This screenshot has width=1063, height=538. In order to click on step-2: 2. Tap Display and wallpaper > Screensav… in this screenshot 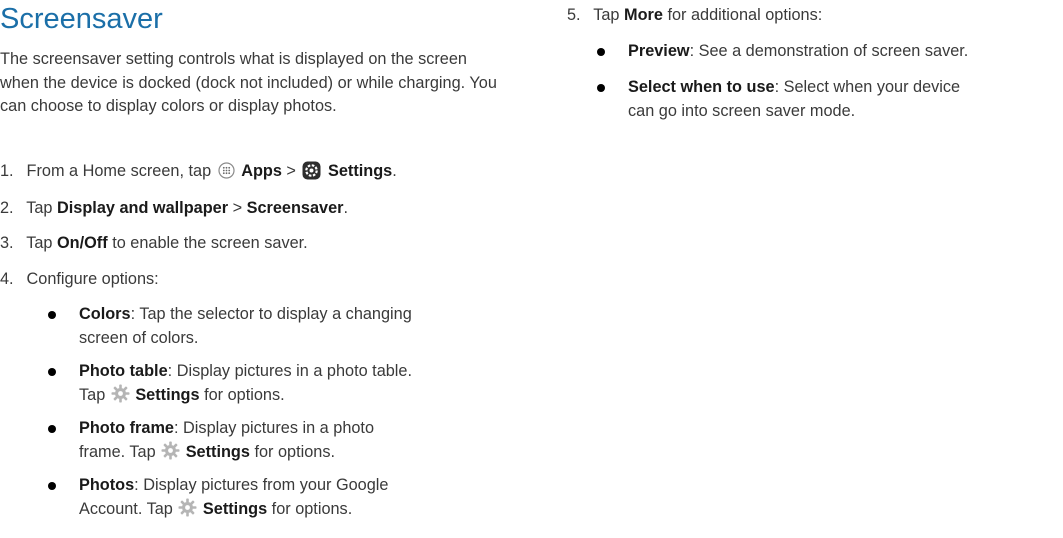, I will do `click(174, 209)`.